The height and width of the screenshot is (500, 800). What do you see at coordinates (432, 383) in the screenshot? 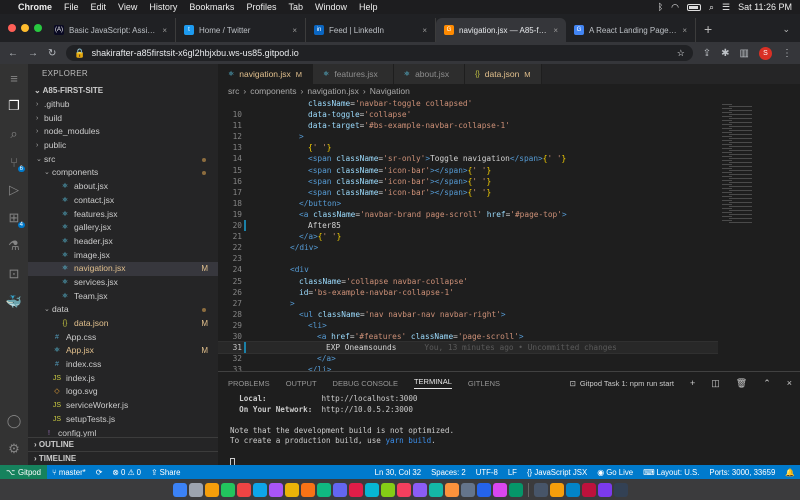
I see `tab-terminal: TERMINAL` at bounding box center [432, 383].